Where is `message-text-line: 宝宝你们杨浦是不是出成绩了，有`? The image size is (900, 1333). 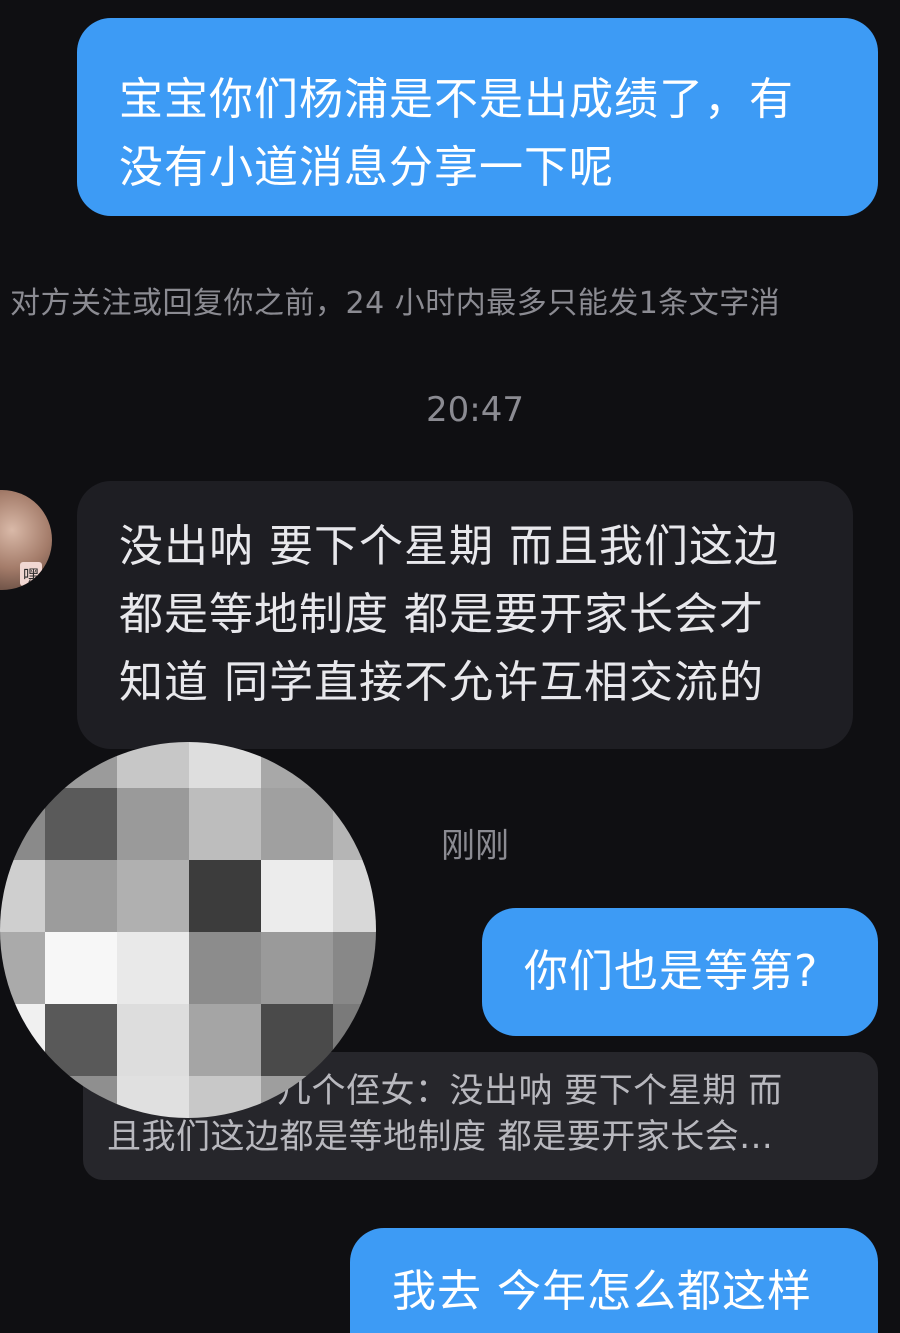 message-text-line: 宝宝你们杨浦是不是出成绩了，有 is located at coordinates (456, 99).